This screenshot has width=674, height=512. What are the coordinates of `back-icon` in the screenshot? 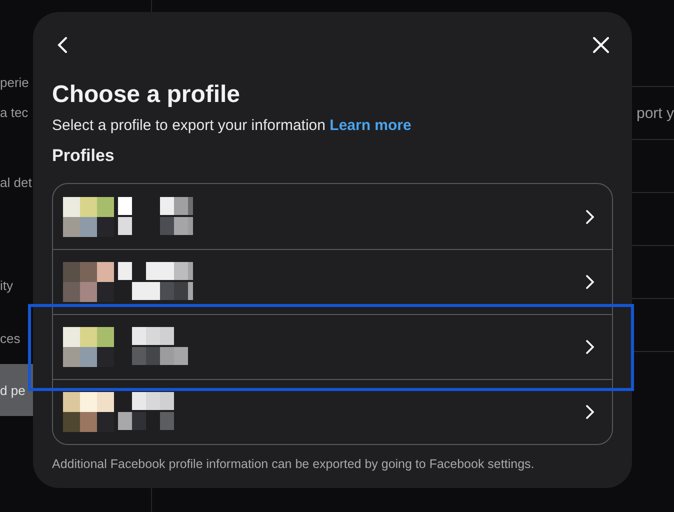 It's located at (63, 45).